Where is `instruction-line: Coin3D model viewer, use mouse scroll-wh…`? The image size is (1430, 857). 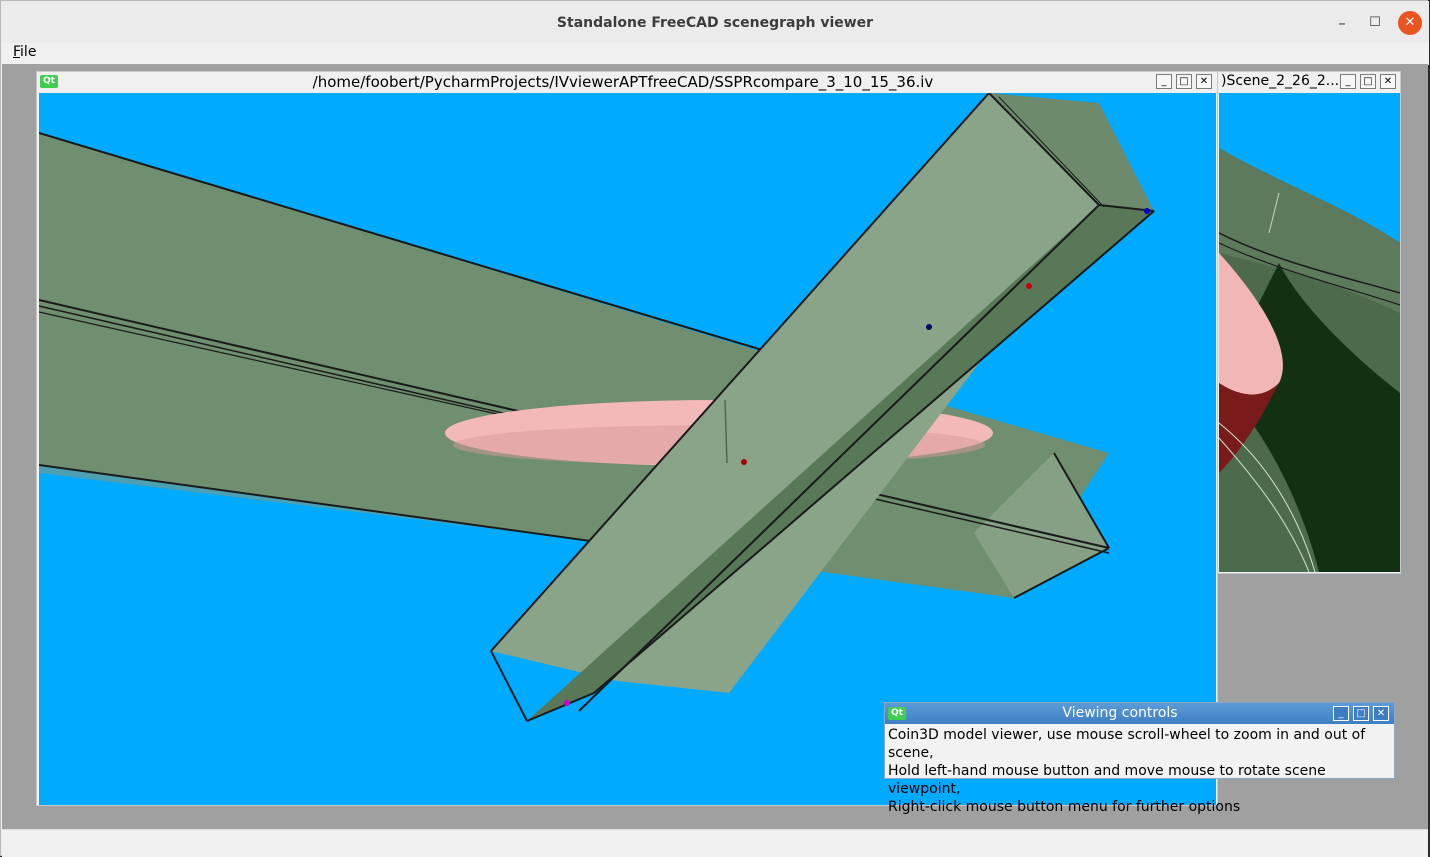 instruction-line: Coin3D model viewer, use mouse scroll-wh… is located at coordinates (1127, 744).